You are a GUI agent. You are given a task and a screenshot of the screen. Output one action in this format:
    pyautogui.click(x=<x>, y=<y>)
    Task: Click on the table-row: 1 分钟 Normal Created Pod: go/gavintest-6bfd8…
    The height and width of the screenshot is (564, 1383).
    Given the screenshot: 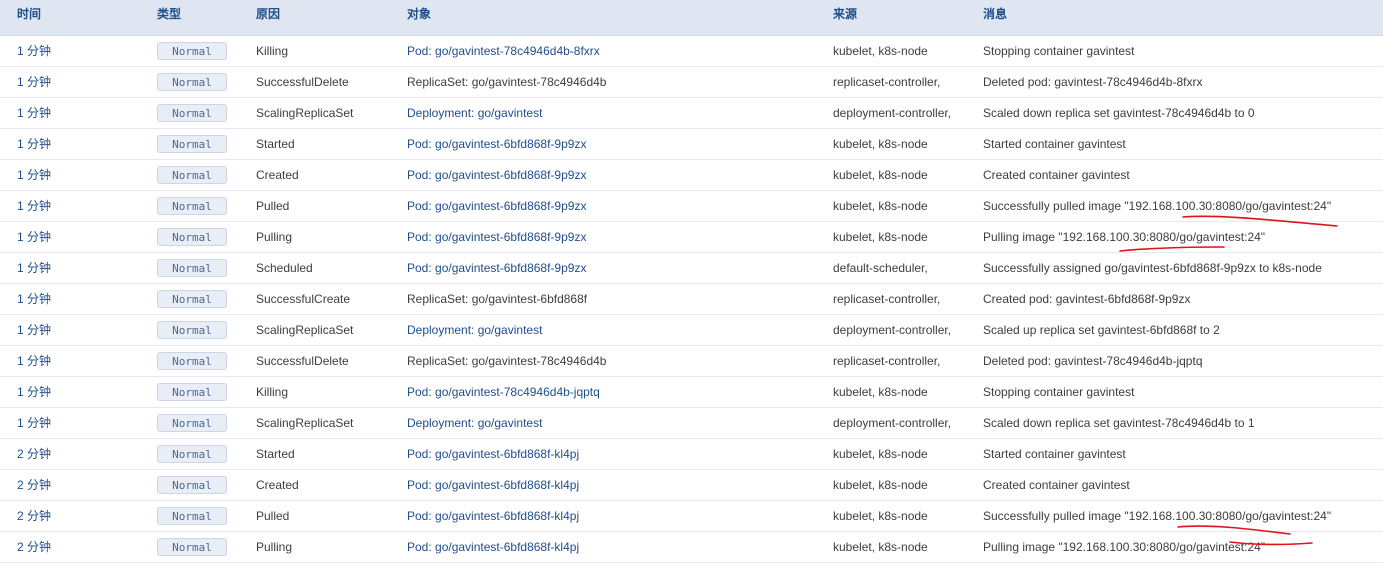 What is the action you would take?
    pyautogui.click(x=691, y=175)
    